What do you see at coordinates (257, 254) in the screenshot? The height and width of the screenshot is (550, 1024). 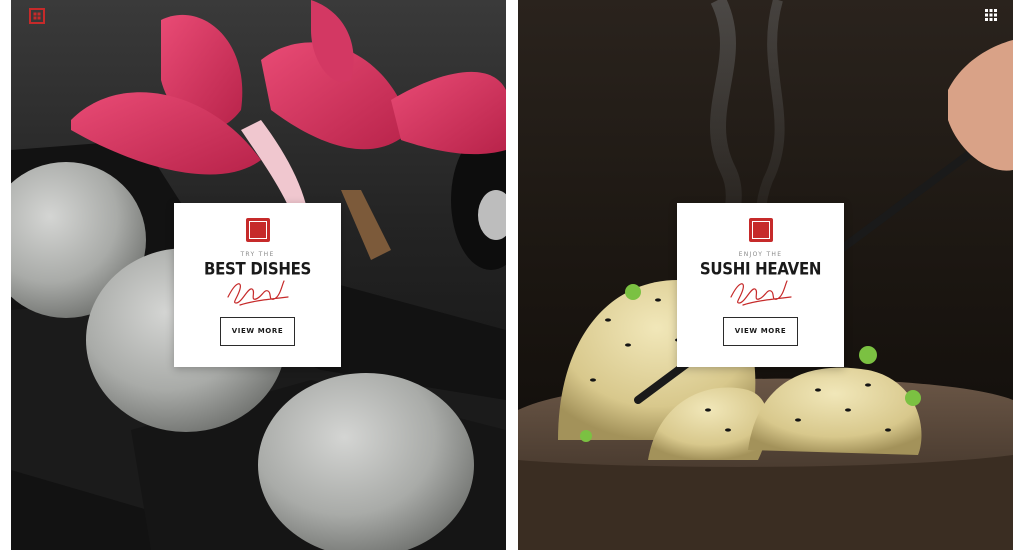 I see `card-kicker: TRY THE` at bounding box center [257, 254].